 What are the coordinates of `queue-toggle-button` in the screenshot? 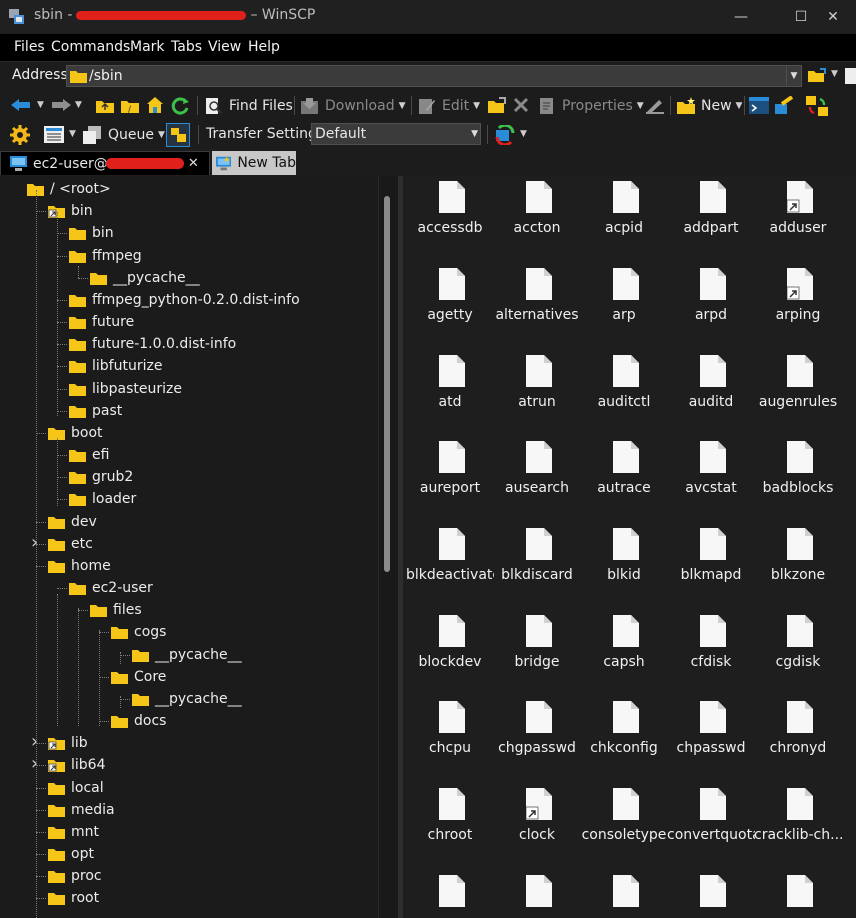 It's located at (178, 135).